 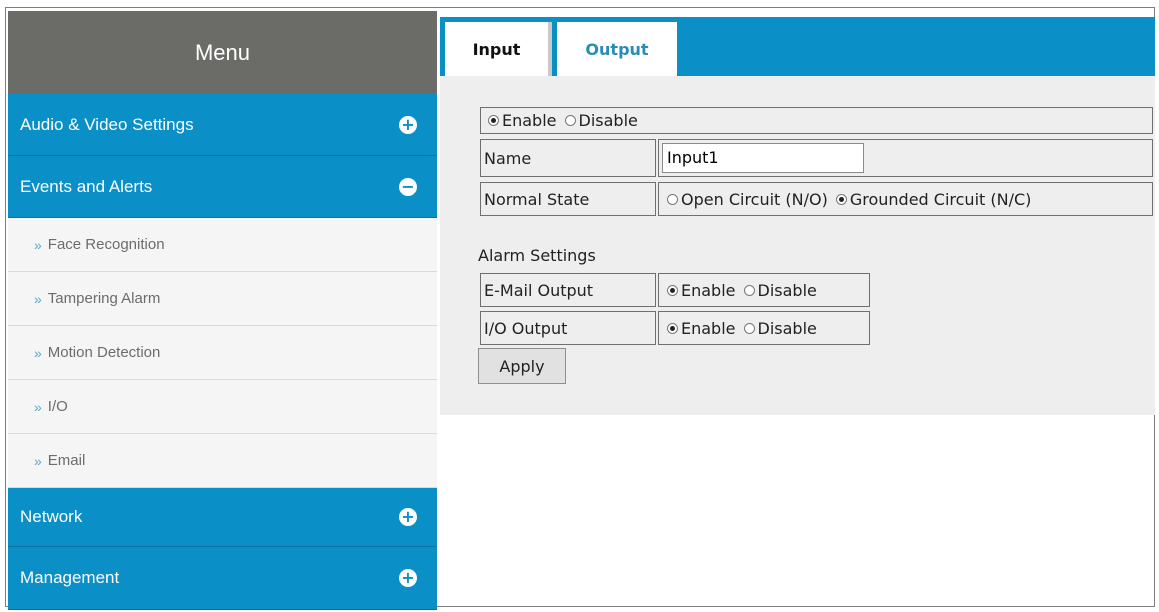 What do you see at coordinates (568, 158) in the screenshot?
I see `name-label-cell: Name` at bounding box center [568, 158].